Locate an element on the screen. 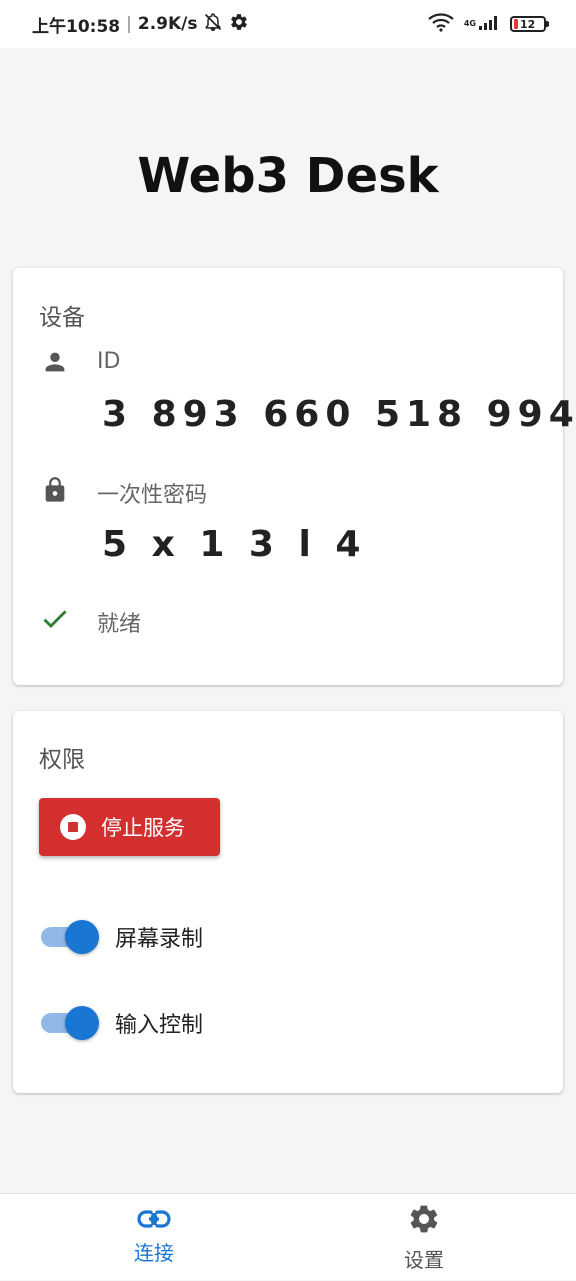  bottom-navigation: 连接 设置 is located at coordinates (288, 1236).